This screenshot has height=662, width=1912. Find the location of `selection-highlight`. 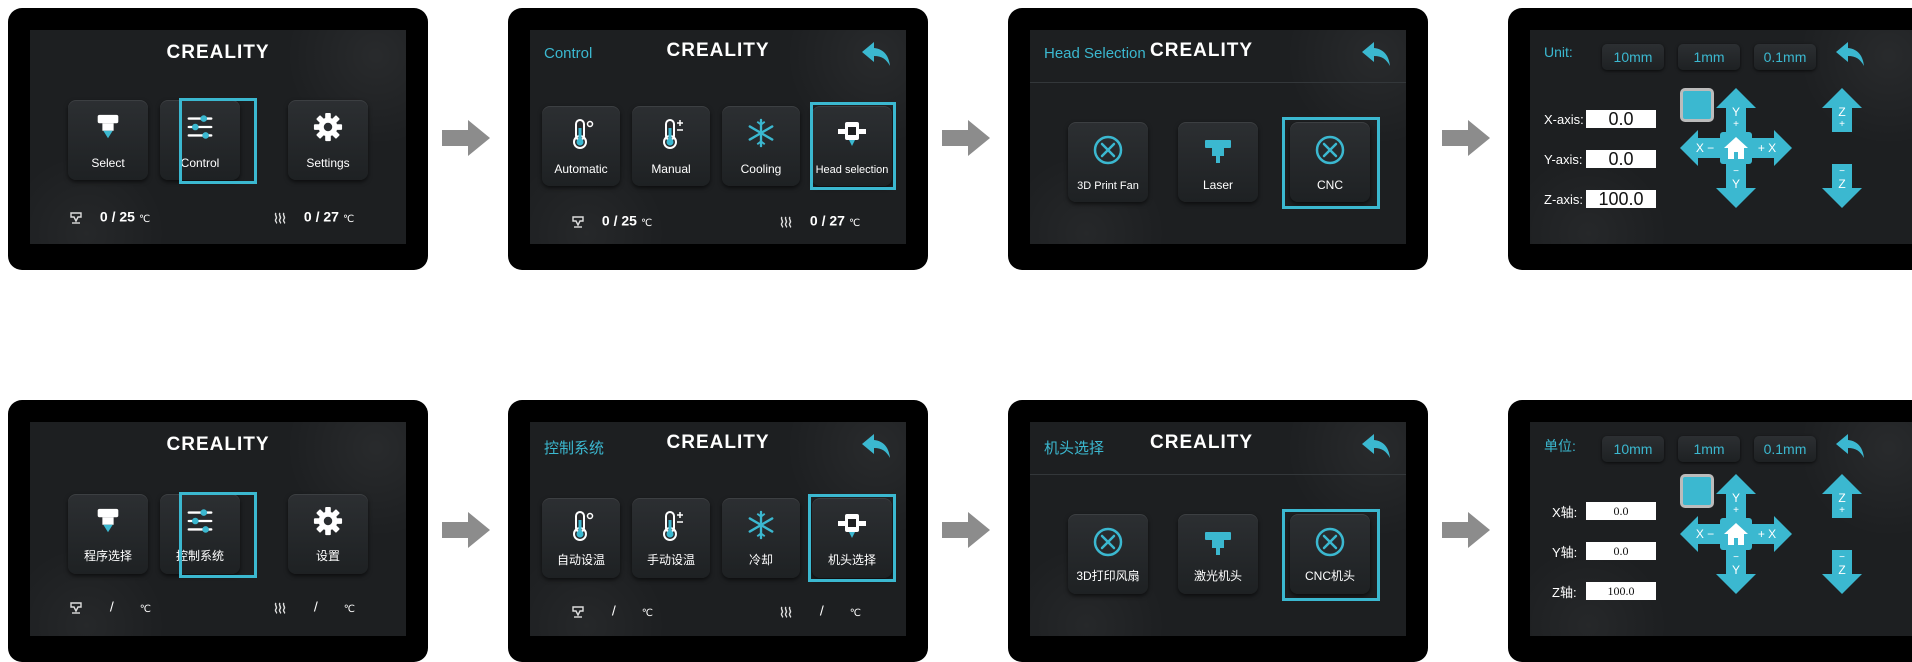

selection-highlight is located at coordinates (853, 146).